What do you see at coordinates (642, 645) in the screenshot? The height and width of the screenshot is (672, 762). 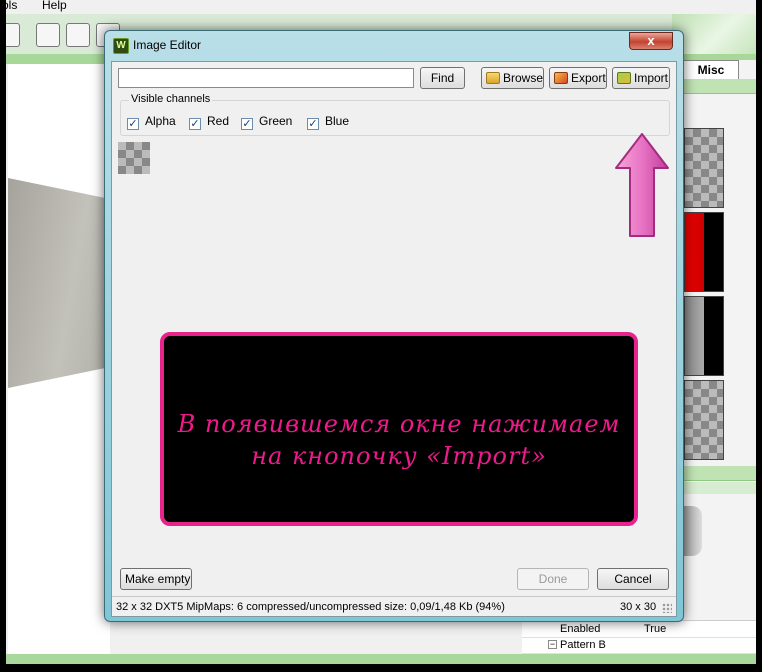 I see `bg-property-row: − Pattern B` at bounding box center [642, 645].